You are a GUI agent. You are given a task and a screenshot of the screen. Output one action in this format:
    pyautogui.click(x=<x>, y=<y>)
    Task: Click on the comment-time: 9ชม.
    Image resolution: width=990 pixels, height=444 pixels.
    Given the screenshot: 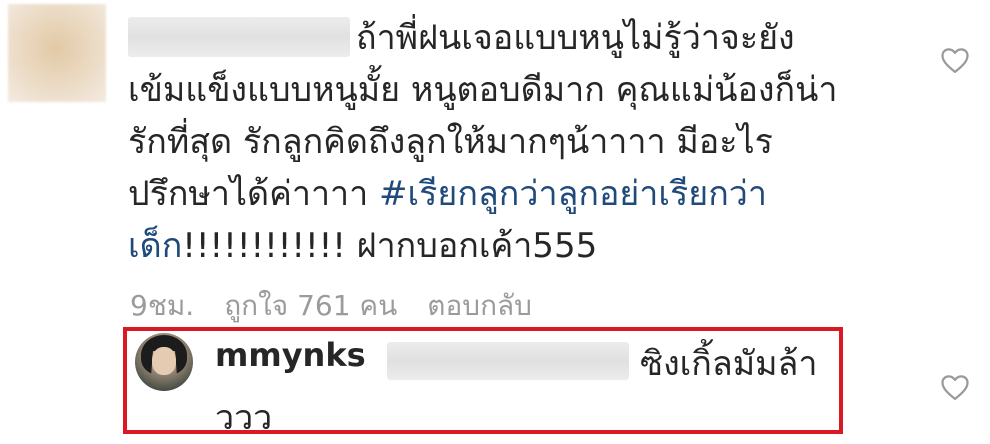 What is the action you would take?
    pyautogui.click(x=162, y=305)
    